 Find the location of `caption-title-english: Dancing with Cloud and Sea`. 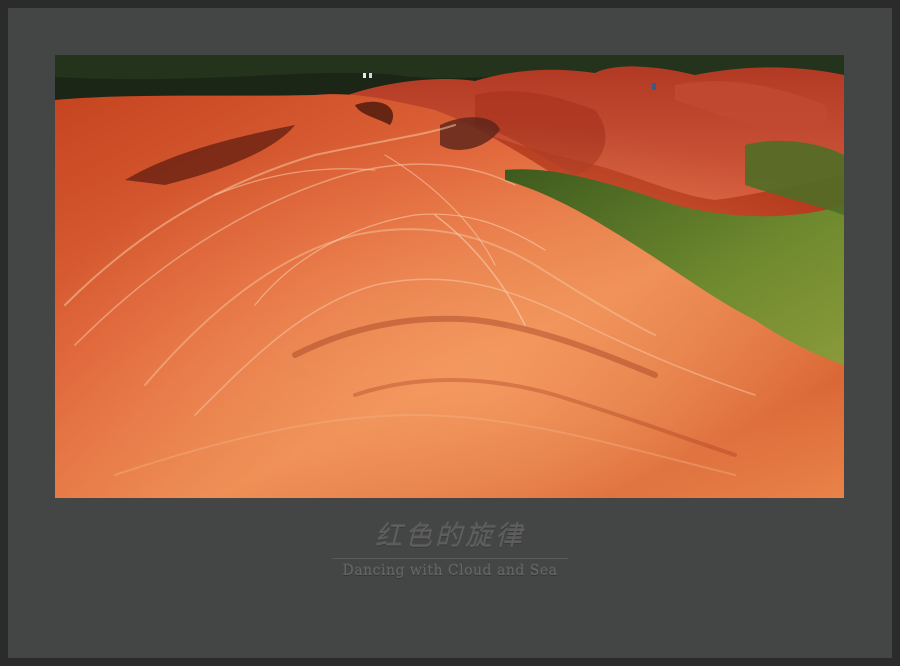

caption-title-english: Dancing with Cloud and Sea is located at coordinates (450, 571).